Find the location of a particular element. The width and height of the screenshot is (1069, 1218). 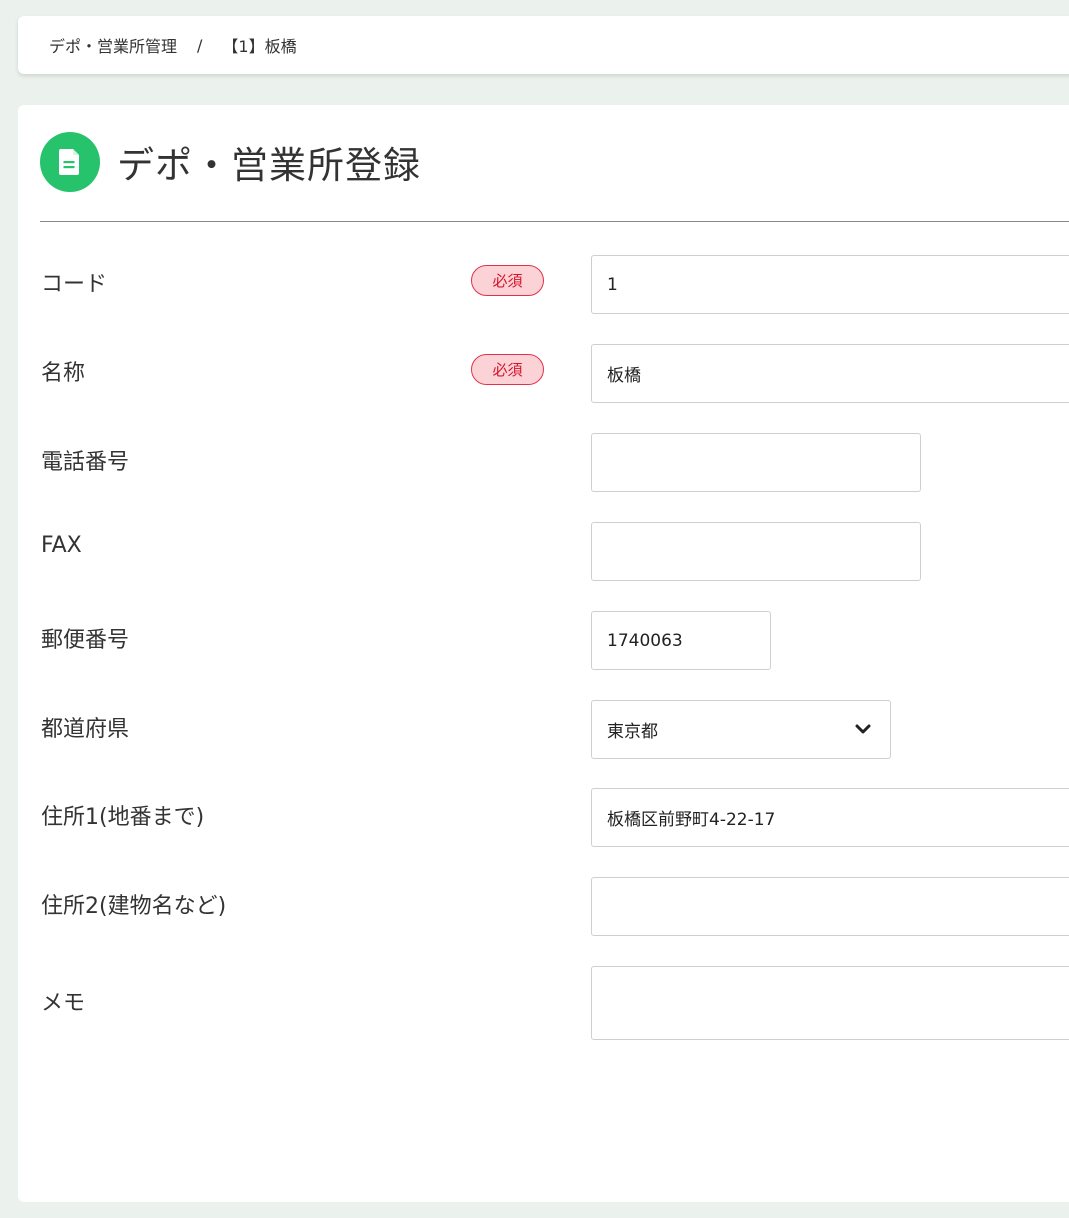

phone-input is located at coordinates (756, 462).